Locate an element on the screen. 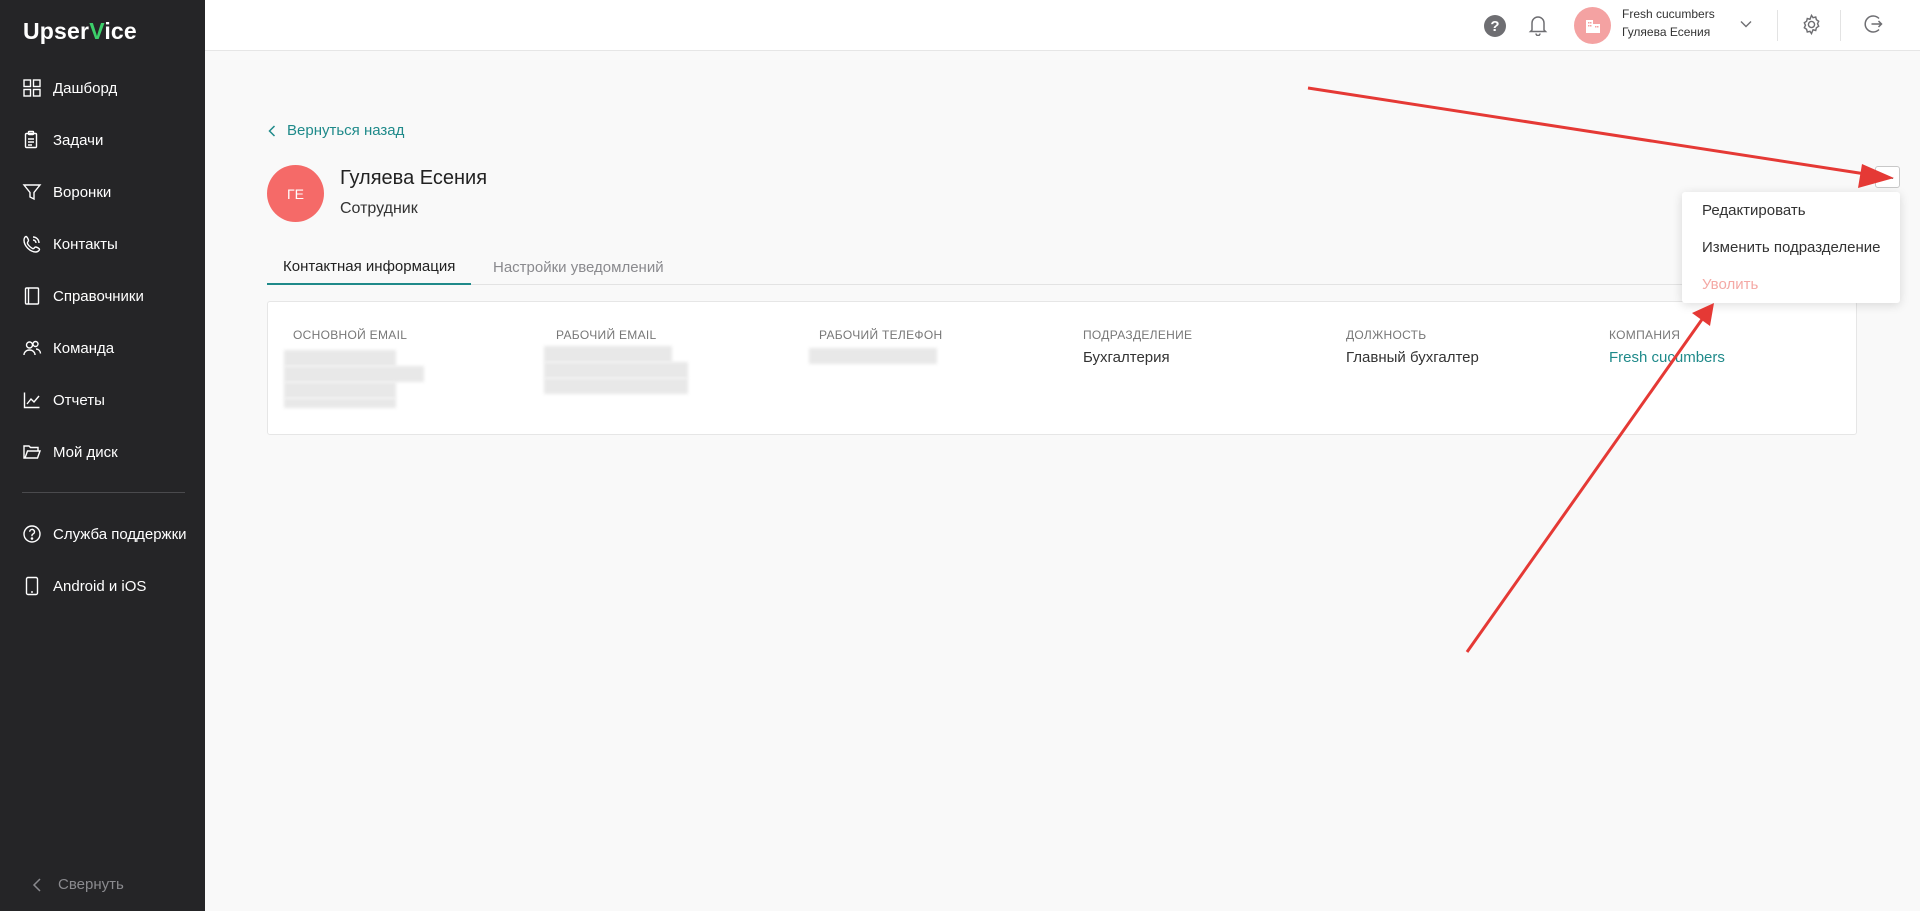  sidebar-item-mobile-apps: Android и iOS is located at coordinates (102, 586).